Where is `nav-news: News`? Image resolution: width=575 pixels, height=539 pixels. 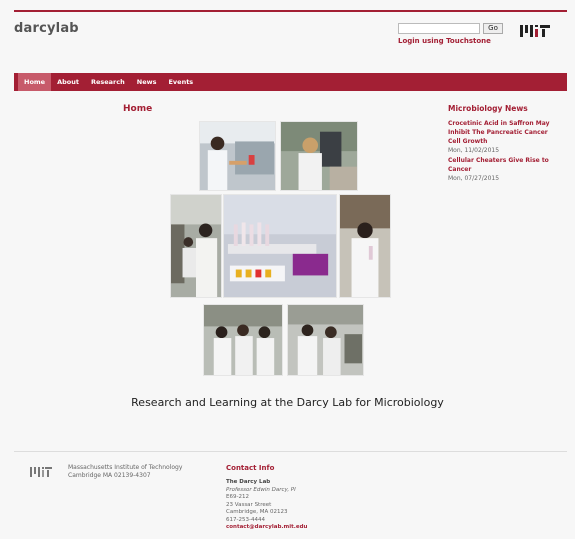
nav-news: News is located at coordinates (147, 82).